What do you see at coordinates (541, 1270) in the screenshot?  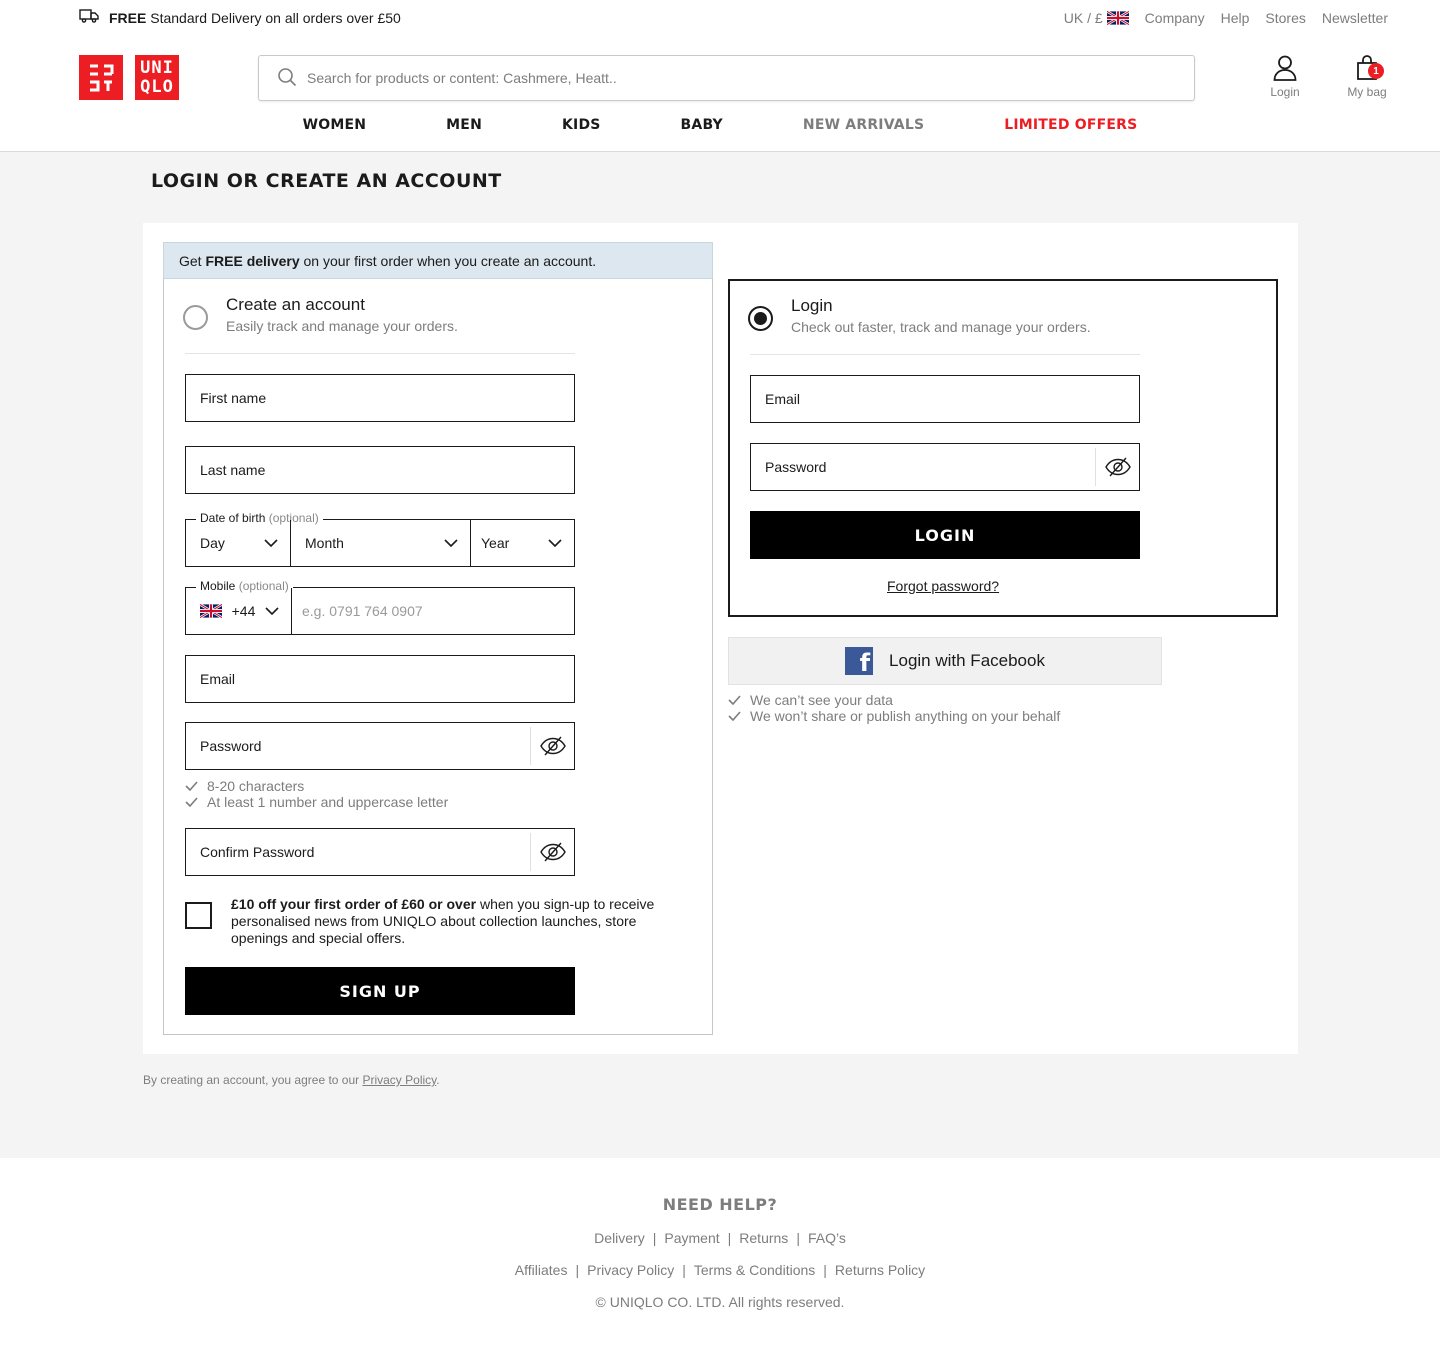 I see `footer-link-affiliates: Affiliates` at bounding box center [541, 1270].